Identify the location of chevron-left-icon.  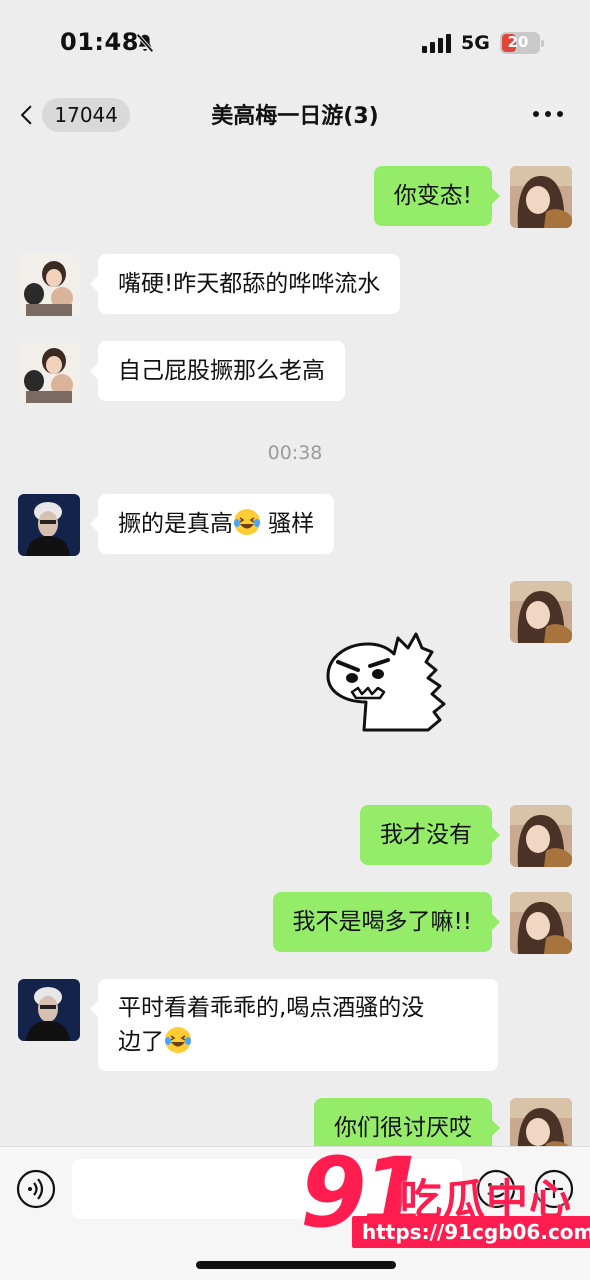
(26, 115).